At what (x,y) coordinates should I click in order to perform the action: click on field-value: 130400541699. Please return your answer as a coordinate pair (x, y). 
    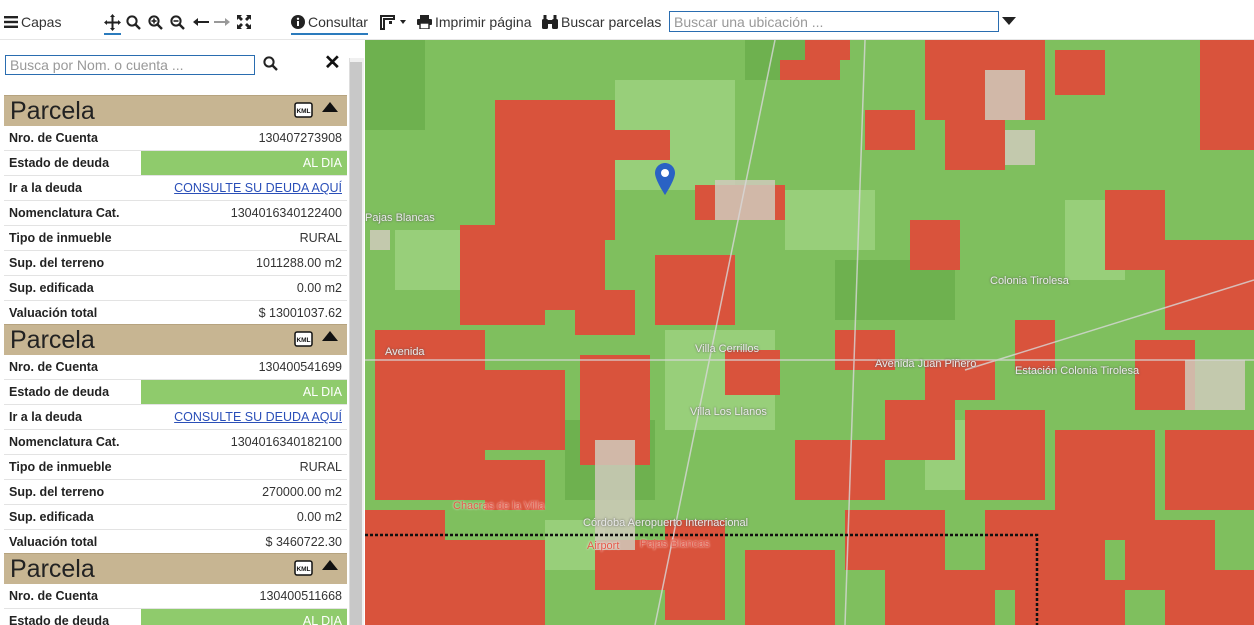
    Looking at the image, I should click on (300, 367).